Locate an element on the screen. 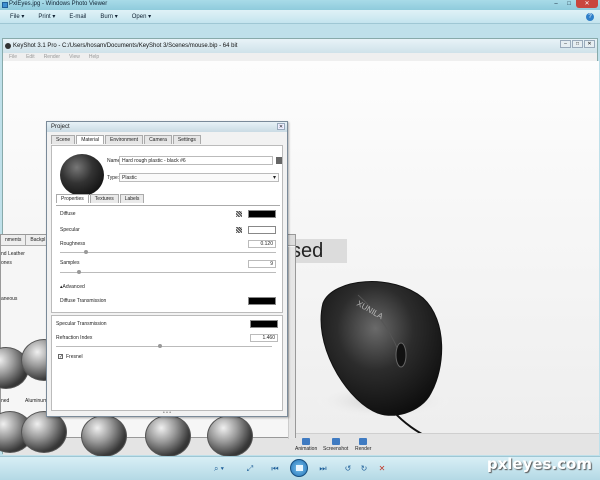 The image size is (600, 480). ks-menu-help: Help is located at coordinates (94, 57).